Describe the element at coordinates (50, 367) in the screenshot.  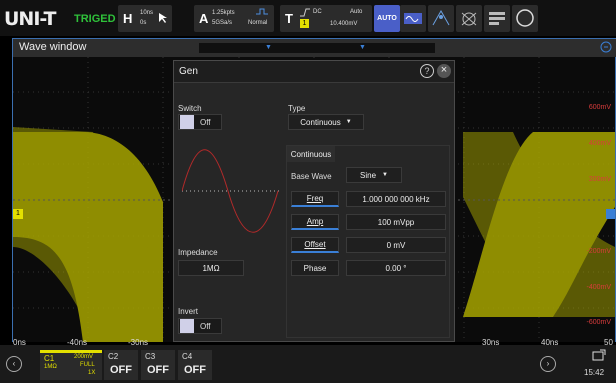
I see `c1-impedance: 1MΩ` at that location.